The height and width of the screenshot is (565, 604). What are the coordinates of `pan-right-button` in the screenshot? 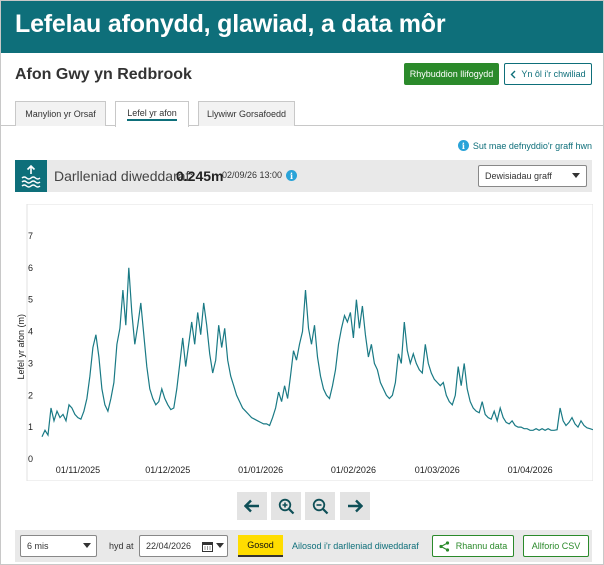 It's located at (355, 506).